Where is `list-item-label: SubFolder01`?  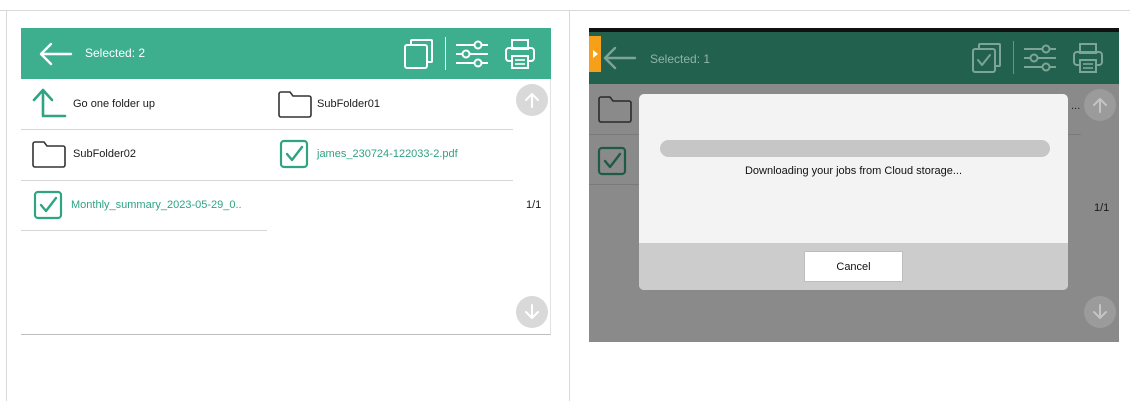 list-item-label: SubFolder01 is located at coordinates (348, 104).